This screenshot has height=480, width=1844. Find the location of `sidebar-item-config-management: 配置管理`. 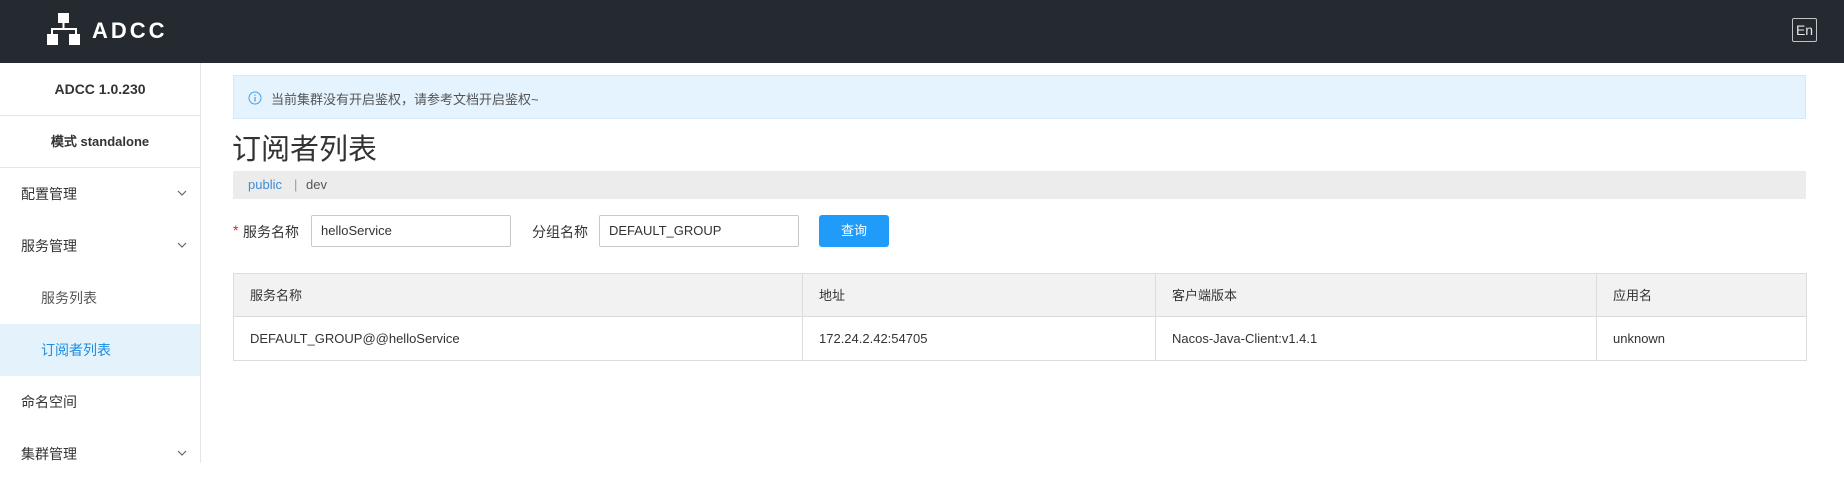

sidebar-item-config-management: 配置管理 is located at coordinates (100, 194).